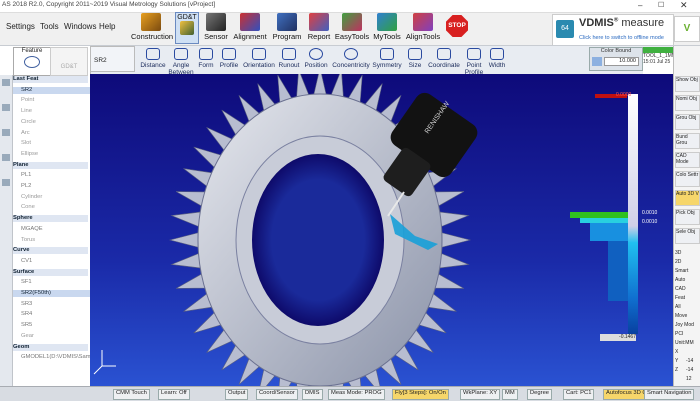 The image size is (700, 401). What do you see at coordinates (32, 61) in the screenshot?
I see `tab-feature: Feature` at bounding box center [32, 61].